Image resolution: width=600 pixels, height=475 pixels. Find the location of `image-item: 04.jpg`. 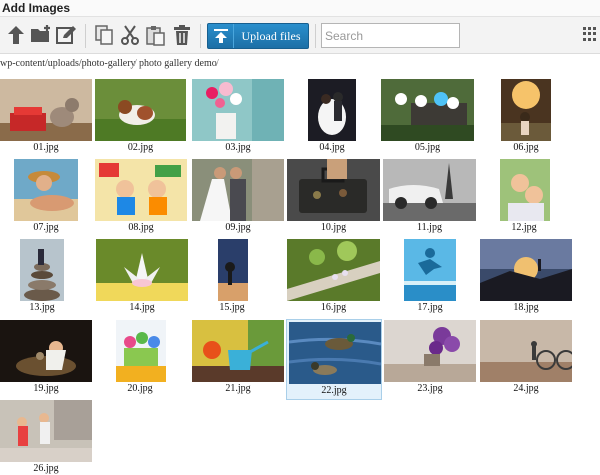

image-item: 04.jpg is located at coordinates (332, 116).